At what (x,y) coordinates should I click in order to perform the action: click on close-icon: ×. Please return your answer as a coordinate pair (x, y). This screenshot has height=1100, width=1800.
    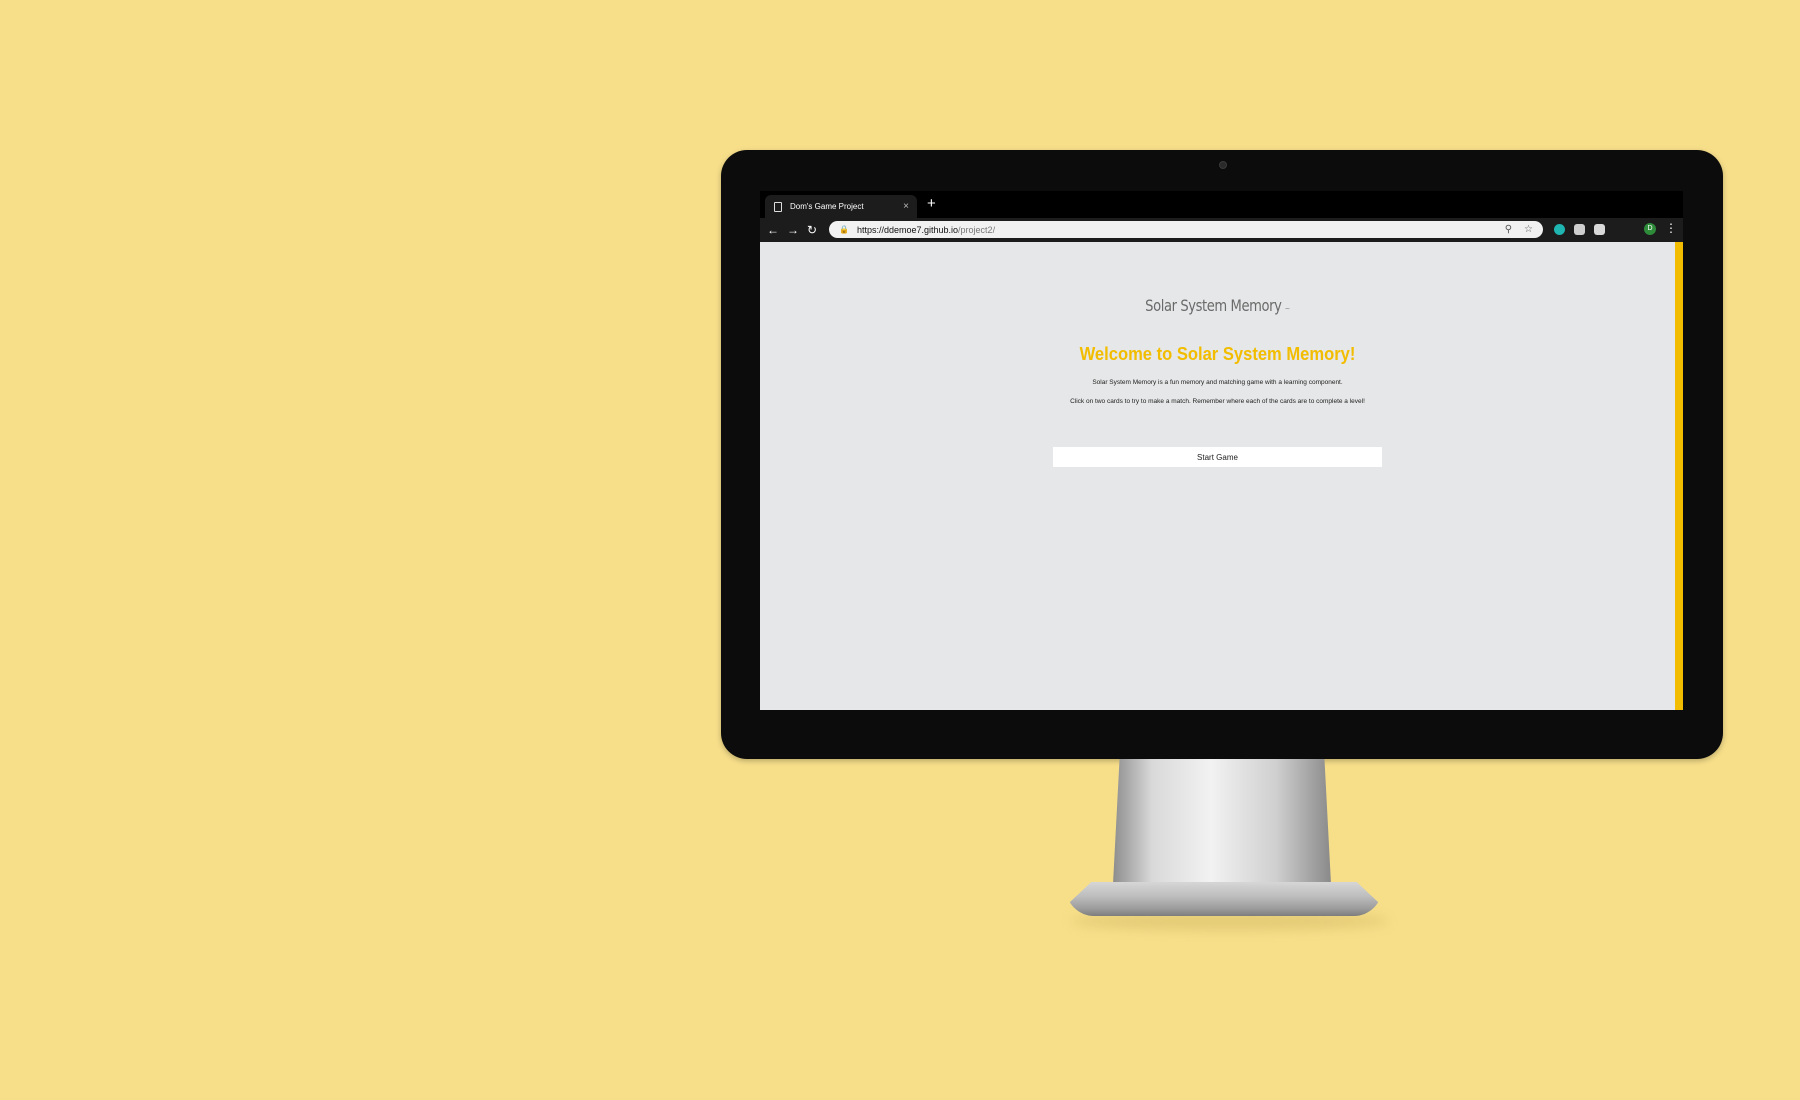
    Looking at the image, I should click on (906, 206).